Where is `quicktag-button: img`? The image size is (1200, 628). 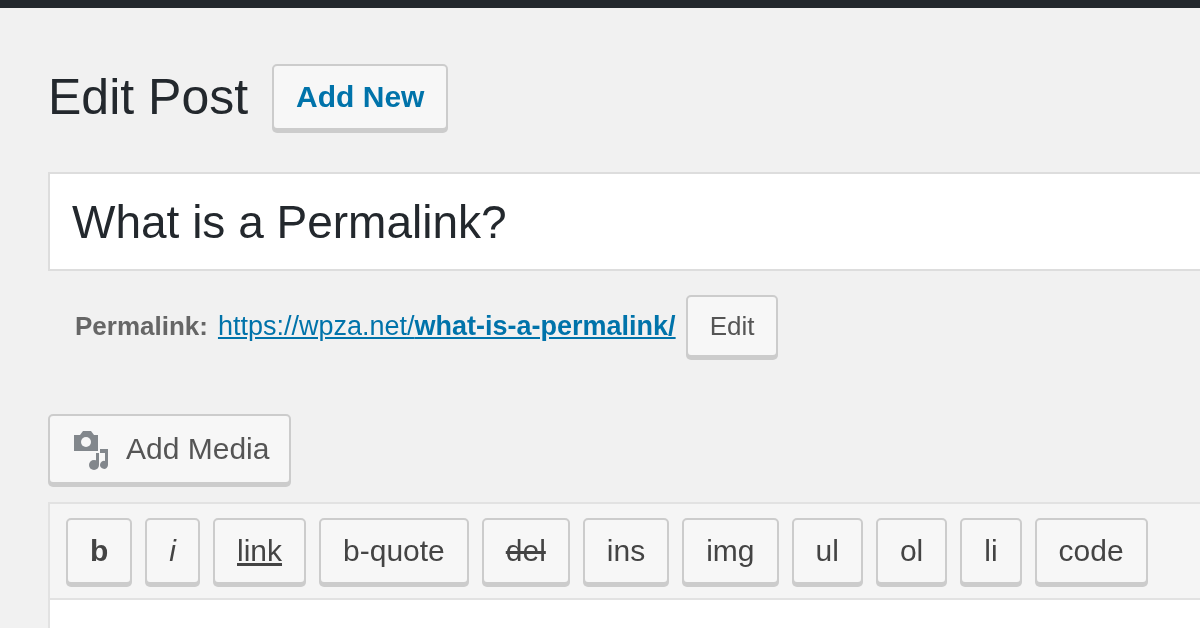
quicktag-button: img is located at coordinates (730, 551).